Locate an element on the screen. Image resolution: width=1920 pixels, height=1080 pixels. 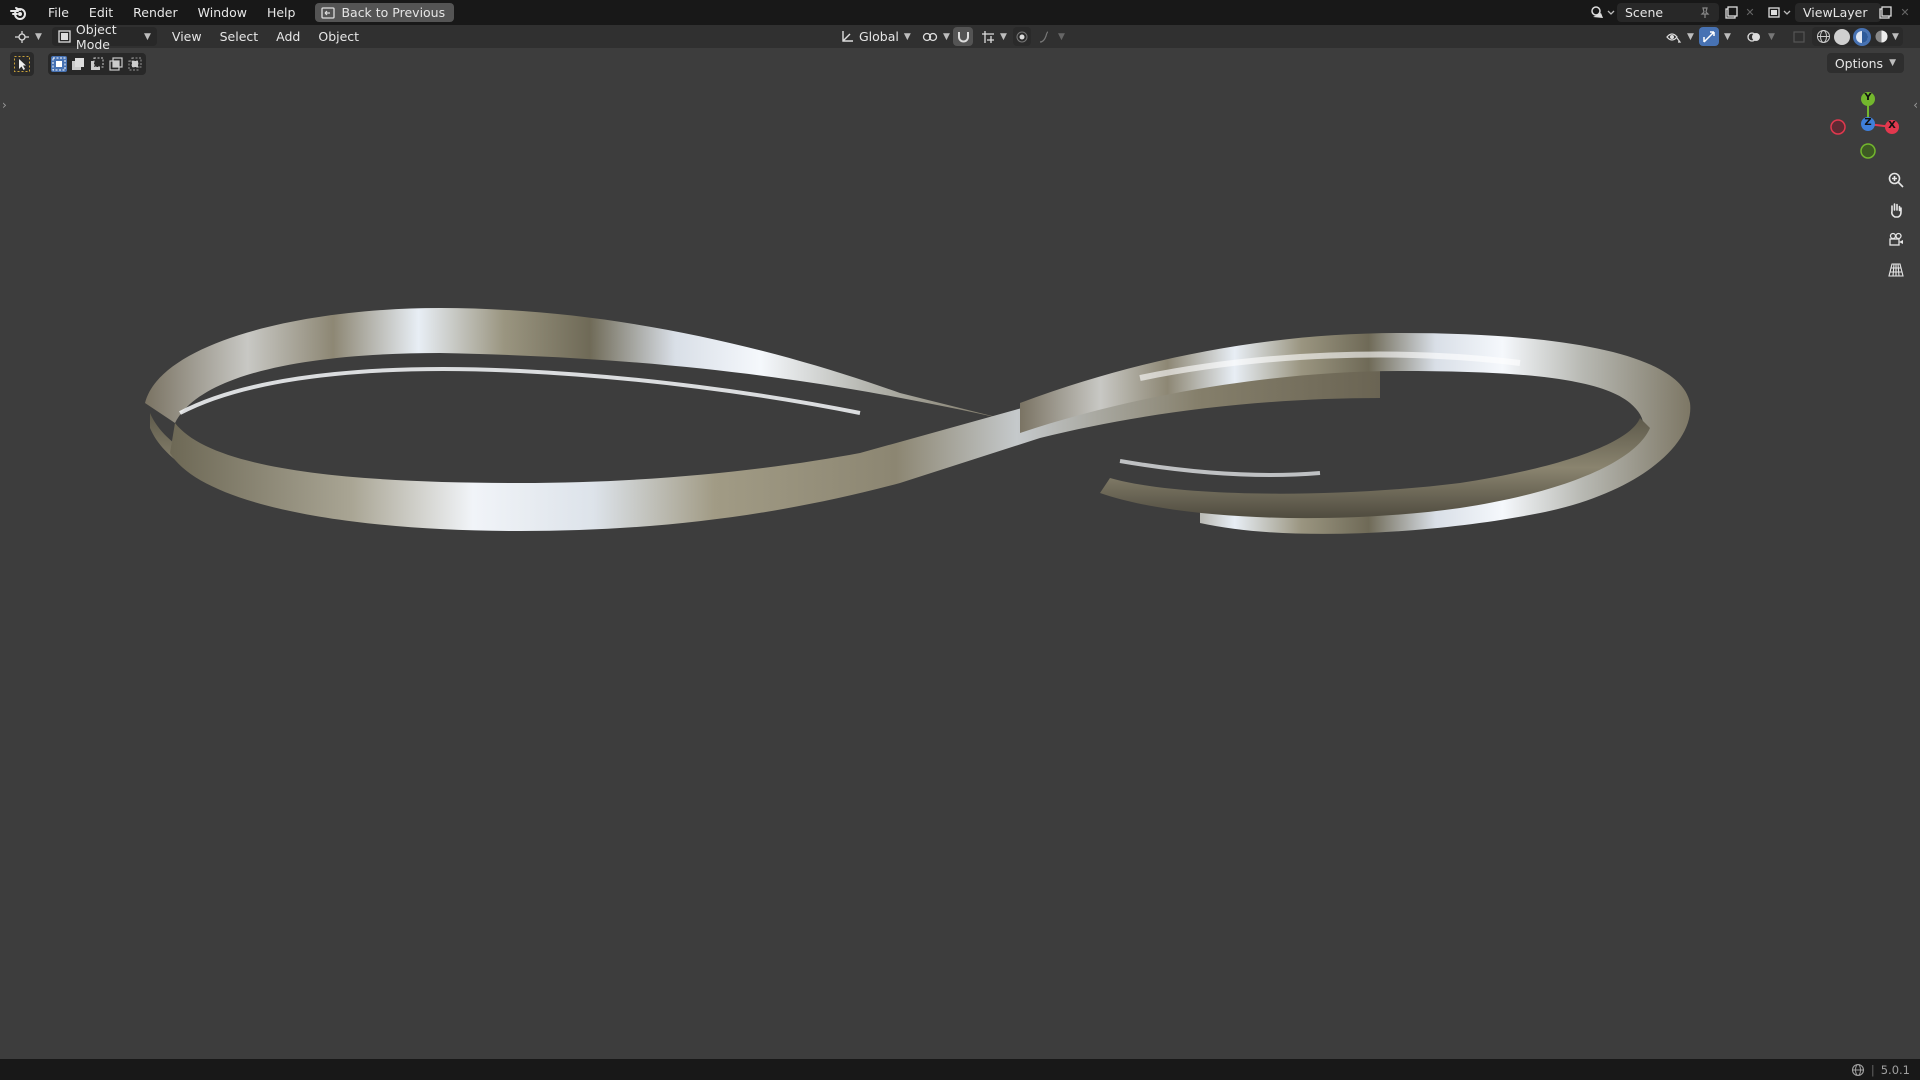
overlays-toggle is located at coordinates (1754, 36).